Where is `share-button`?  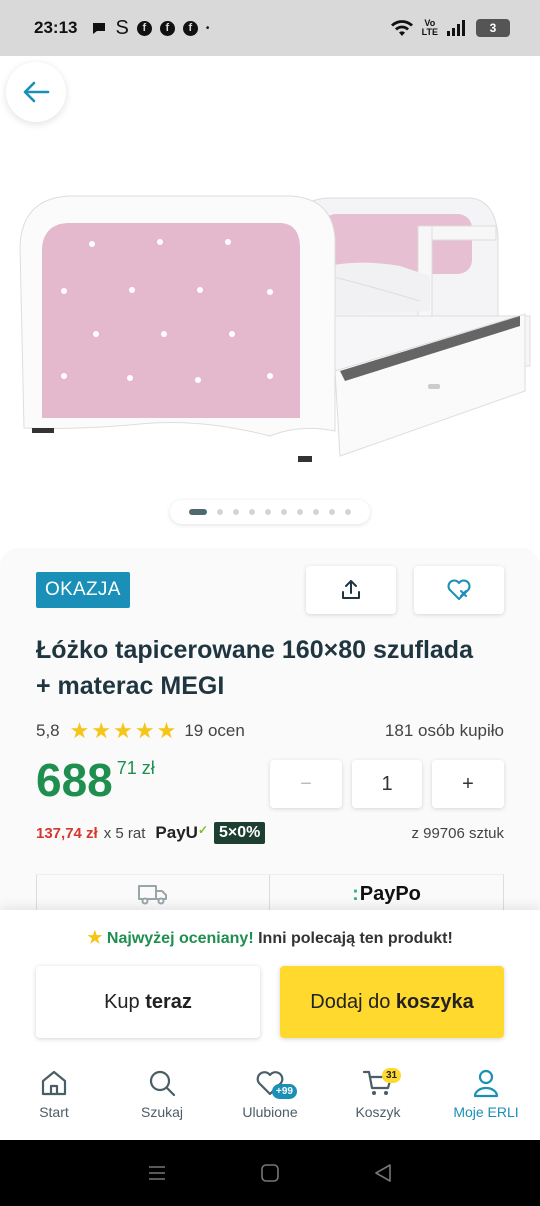 share-button is located at coordinates (351, 590).